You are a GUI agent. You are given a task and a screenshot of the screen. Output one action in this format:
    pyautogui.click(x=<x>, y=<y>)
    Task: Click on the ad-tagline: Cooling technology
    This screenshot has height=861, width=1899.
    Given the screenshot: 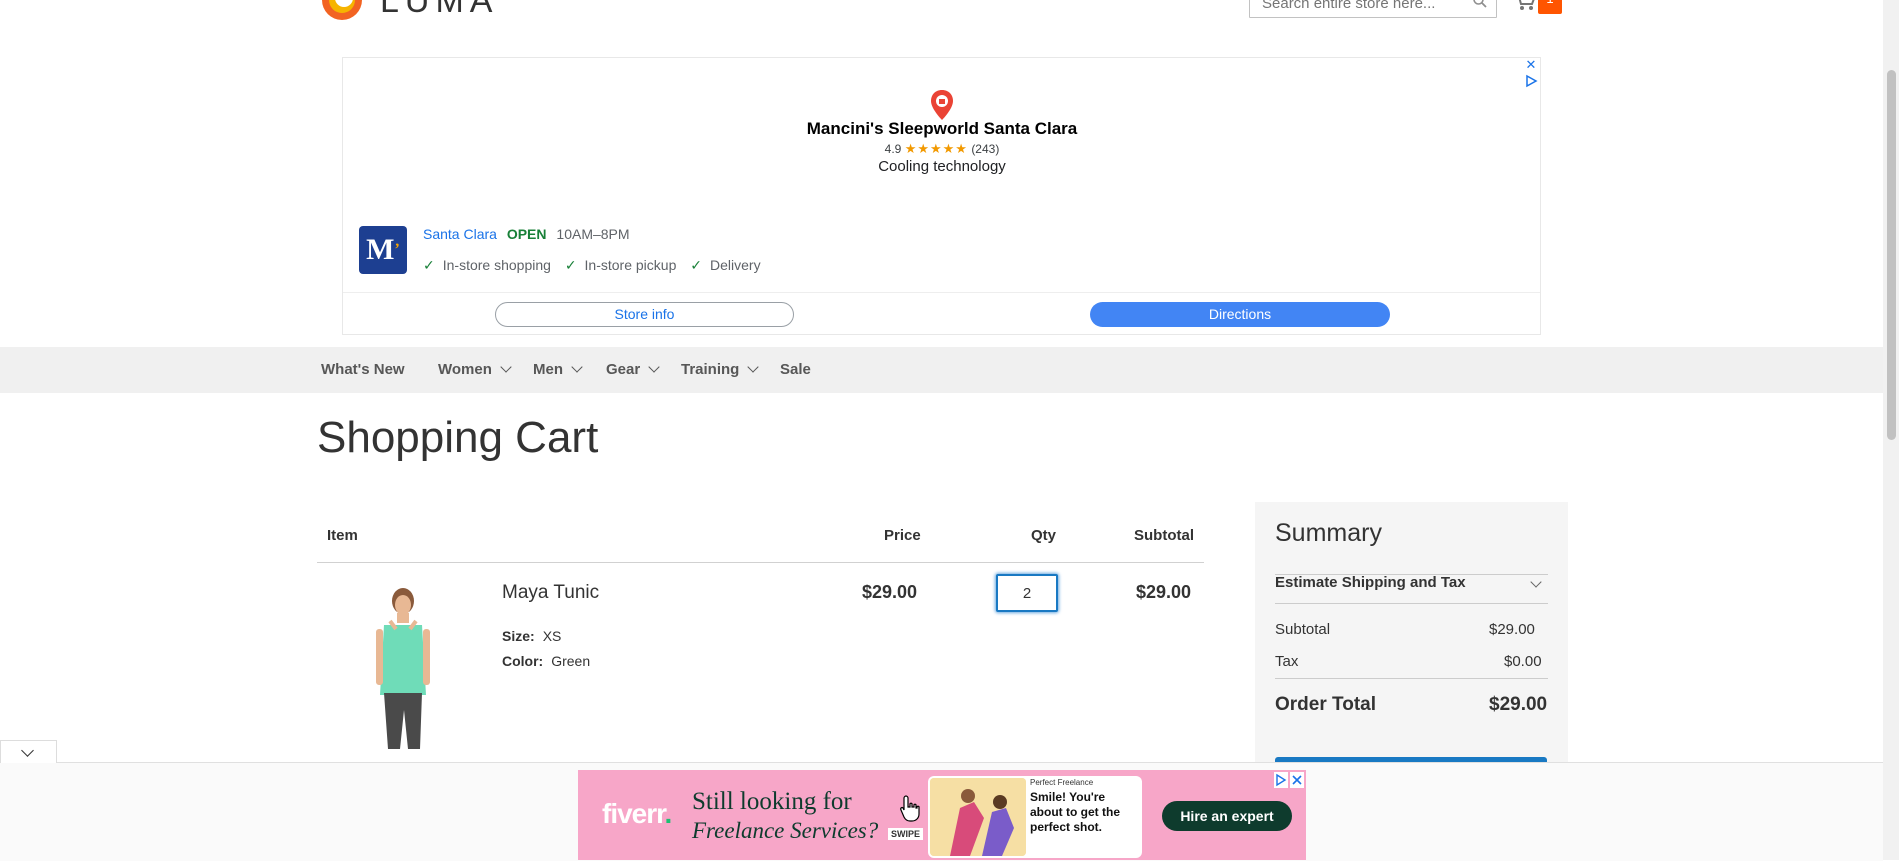 What is the action you would take?
    pyautogui.click(x=942, y=166)
    